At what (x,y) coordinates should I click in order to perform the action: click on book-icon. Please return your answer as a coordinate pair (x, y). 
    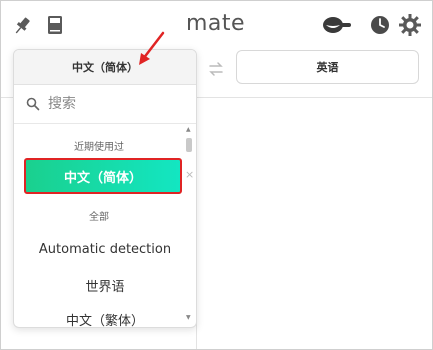
    Looking at the image, I should click on (55, 25).